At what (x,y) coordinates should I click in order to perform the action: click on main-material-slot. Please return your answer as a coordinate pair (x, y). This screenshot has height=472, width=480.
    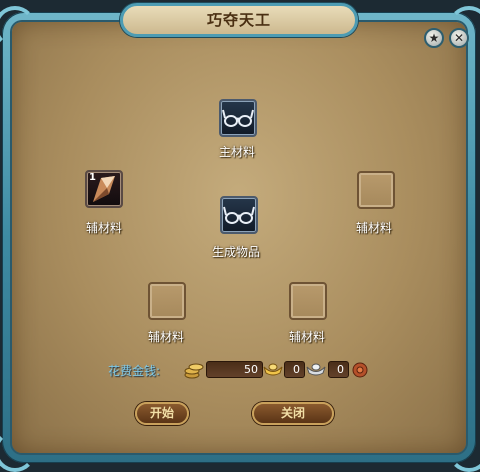
    Looking at the image, I should click on (238, 118).